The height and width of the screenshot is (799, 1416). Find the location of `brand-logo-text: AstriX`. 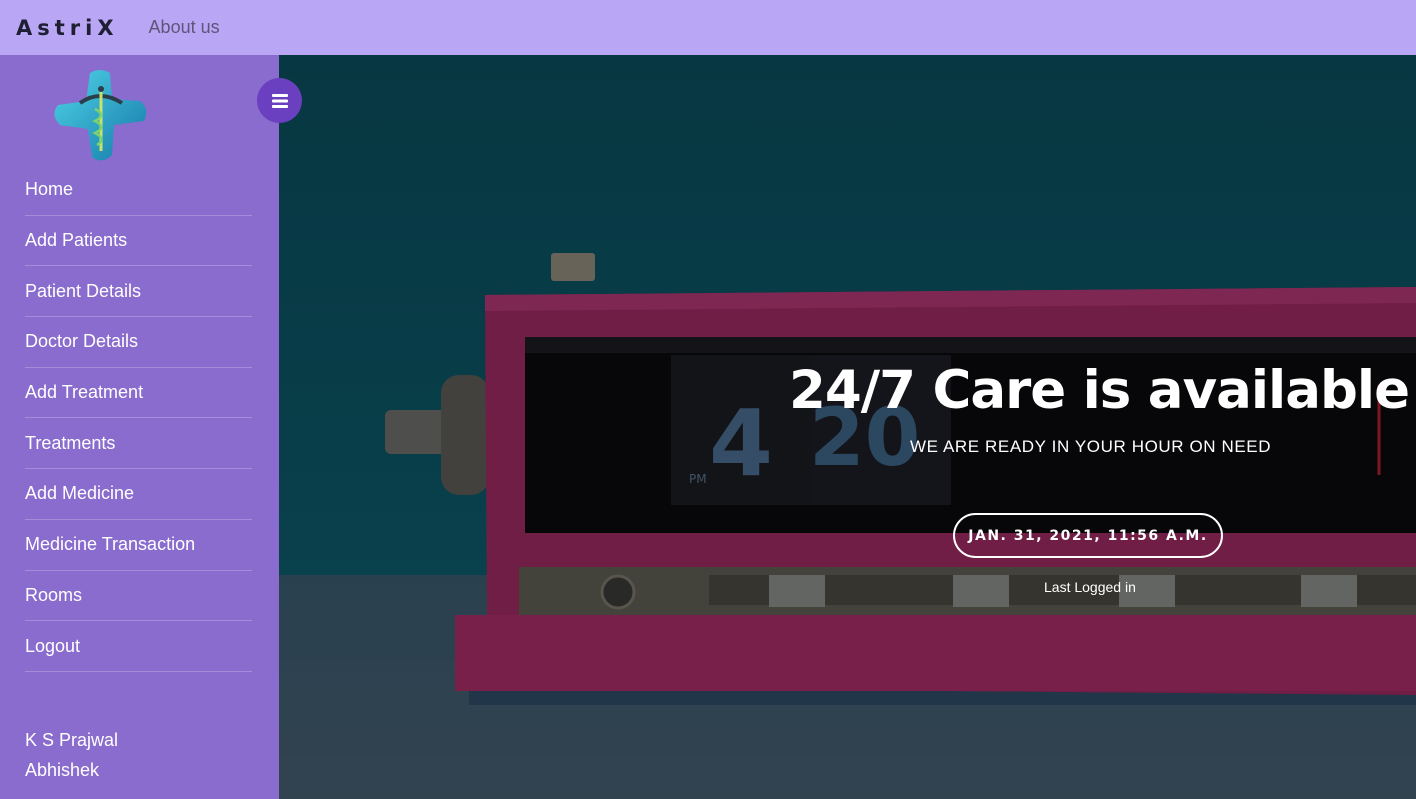

brand-logo-text: AstriX is located at coordinates (67, 28).